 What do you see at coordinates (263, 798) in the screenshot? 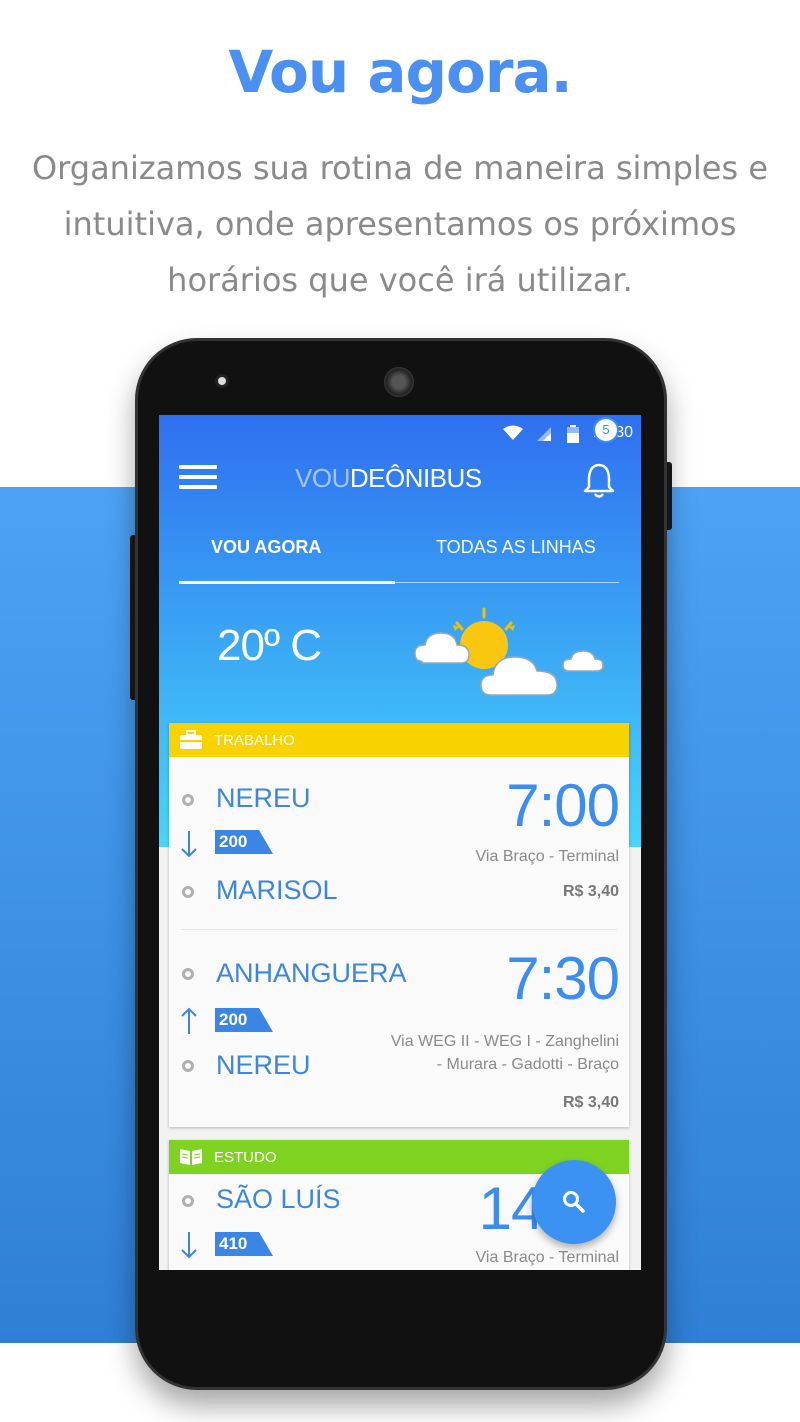
I see `origin-stop: NEREU` at bounding box center [263, 798].